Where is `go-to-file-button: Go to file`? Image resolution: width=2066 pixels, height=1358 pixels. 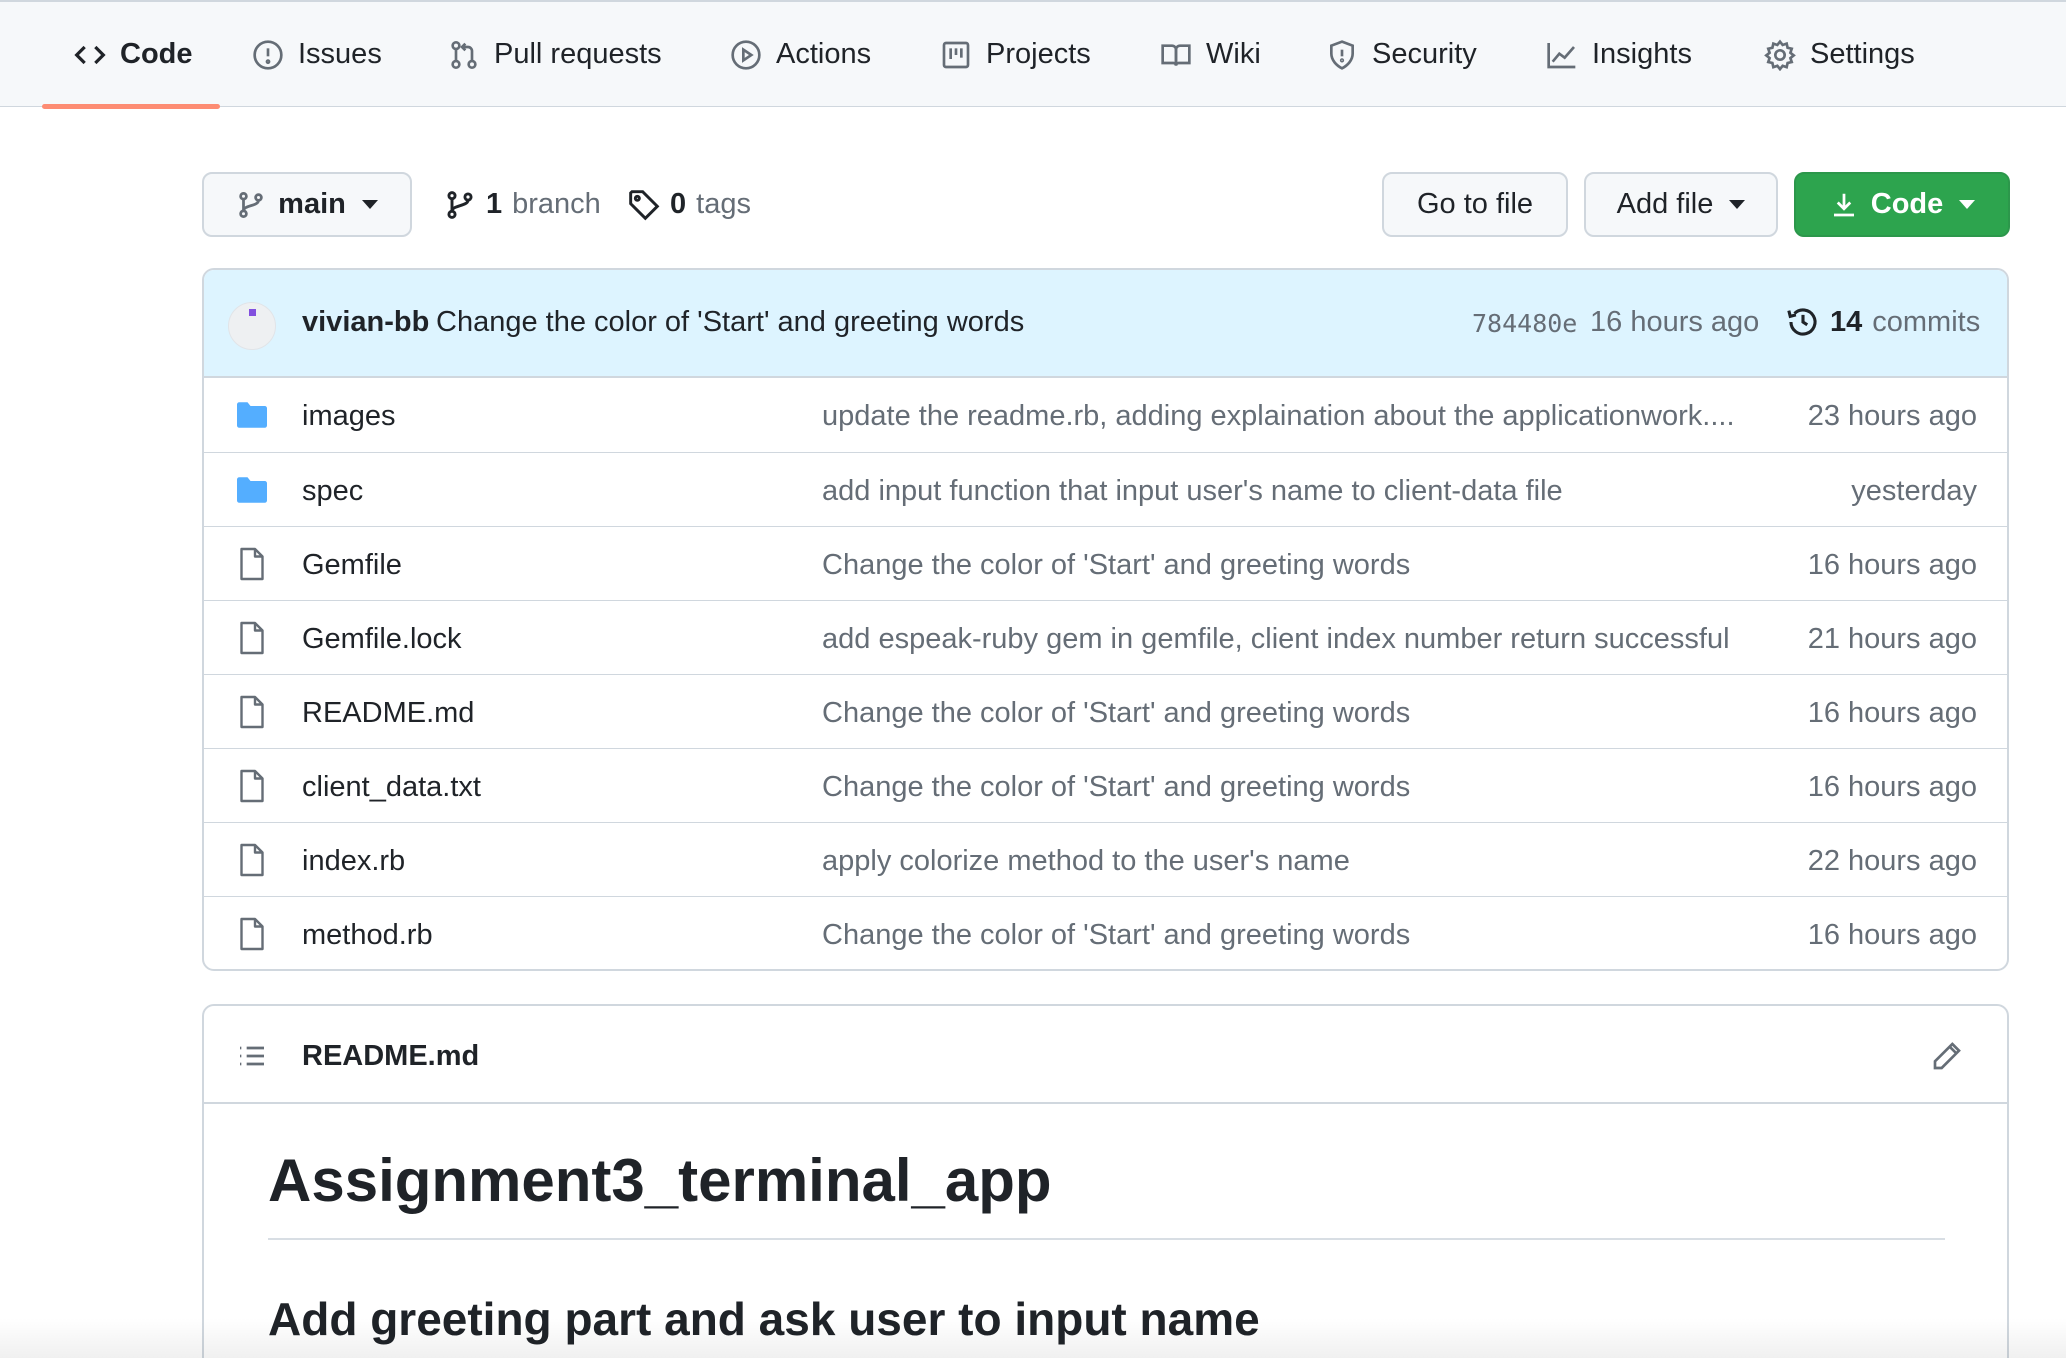
go-to-file-button: Go to file is located at coordinates (1475, 204).